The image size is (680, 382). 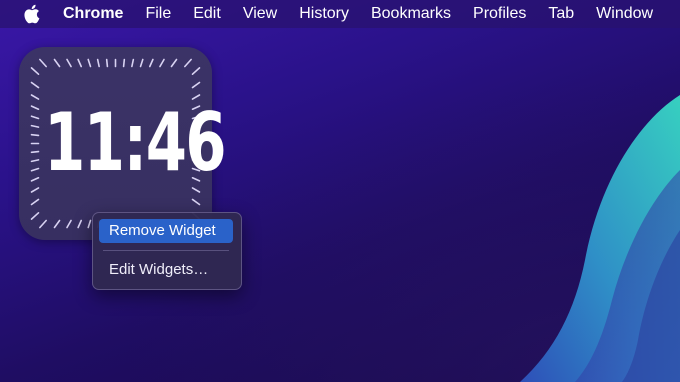 What do you see at coordinates (207, 14) in the screenshot?
I see `menu-edit: Edit` at bounding box center [207, 14].